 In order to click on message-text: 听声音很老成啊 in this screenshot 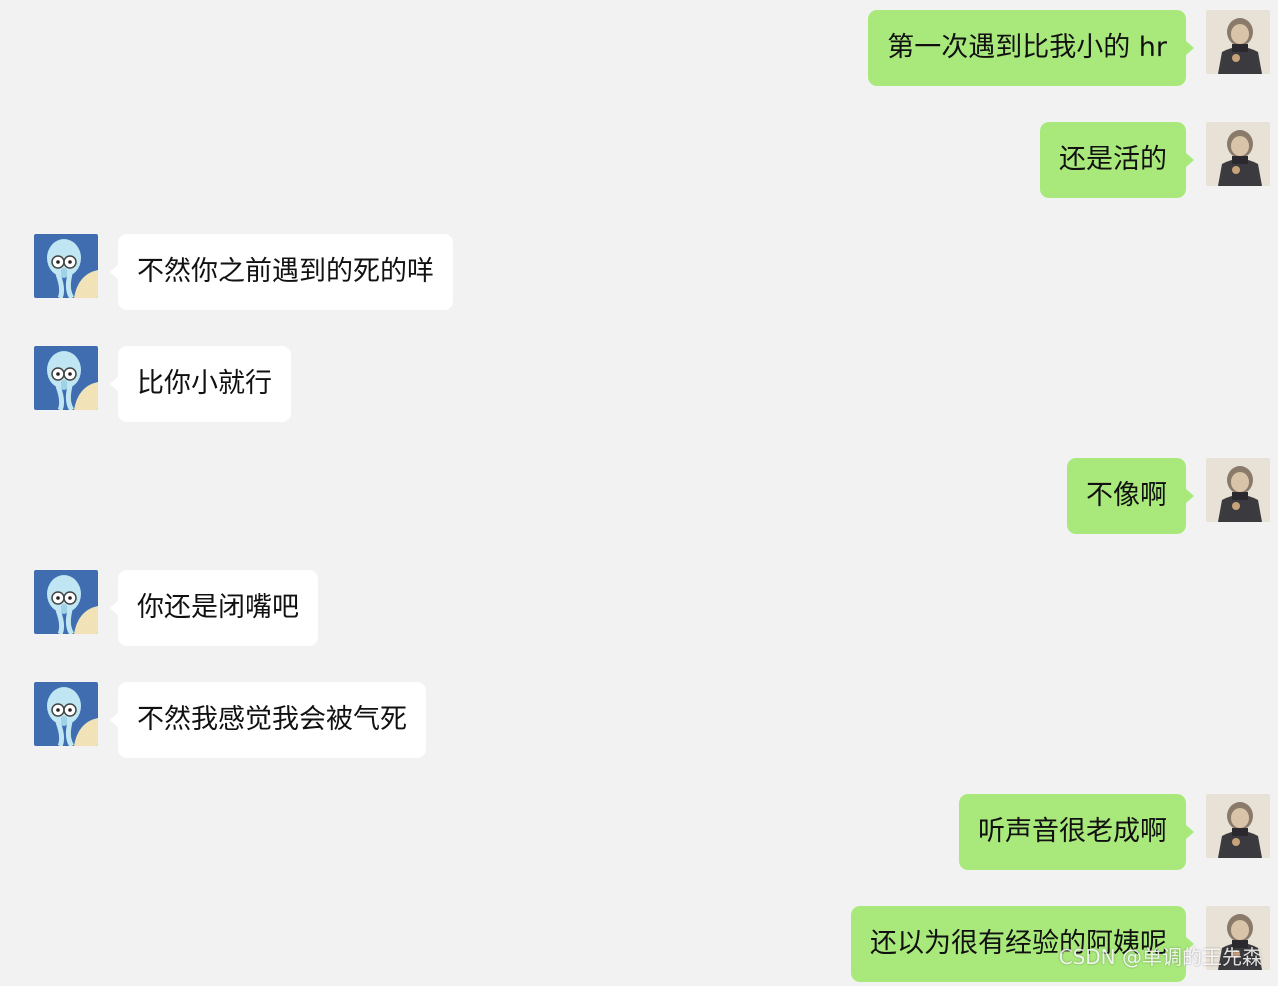, I will do `click(1072, 831)`.